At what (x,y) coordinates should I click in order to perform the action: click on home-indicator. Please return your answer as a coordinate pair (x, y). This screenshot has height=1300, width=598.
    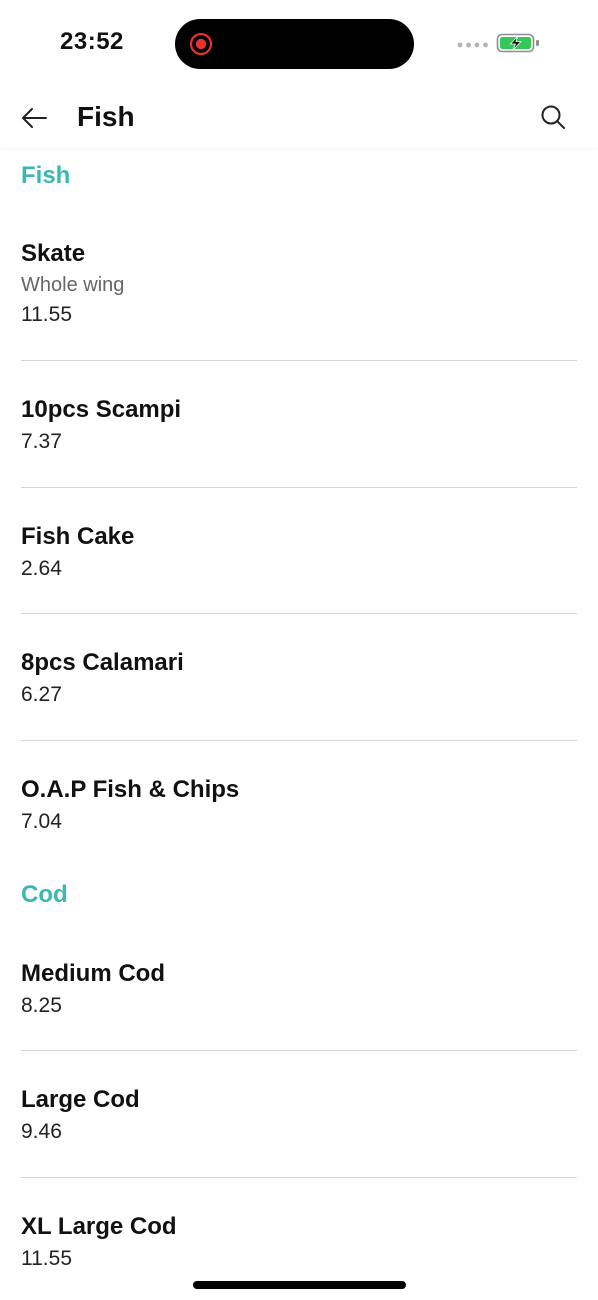
    Looking at the image, I should click on (299, 1285).